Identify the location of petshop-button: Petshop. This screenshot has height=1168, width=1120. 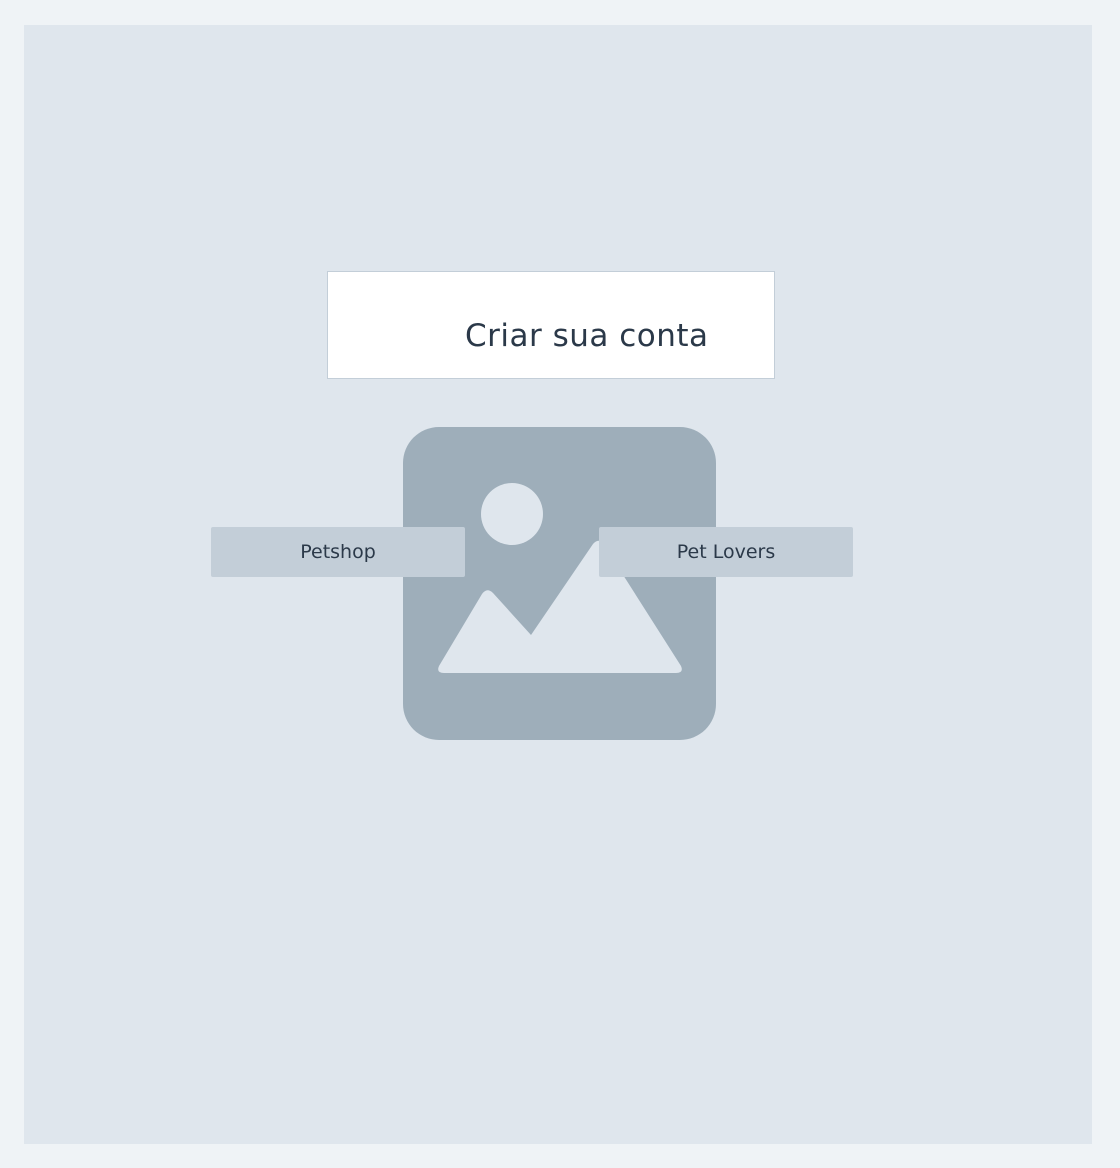
(338, 552).